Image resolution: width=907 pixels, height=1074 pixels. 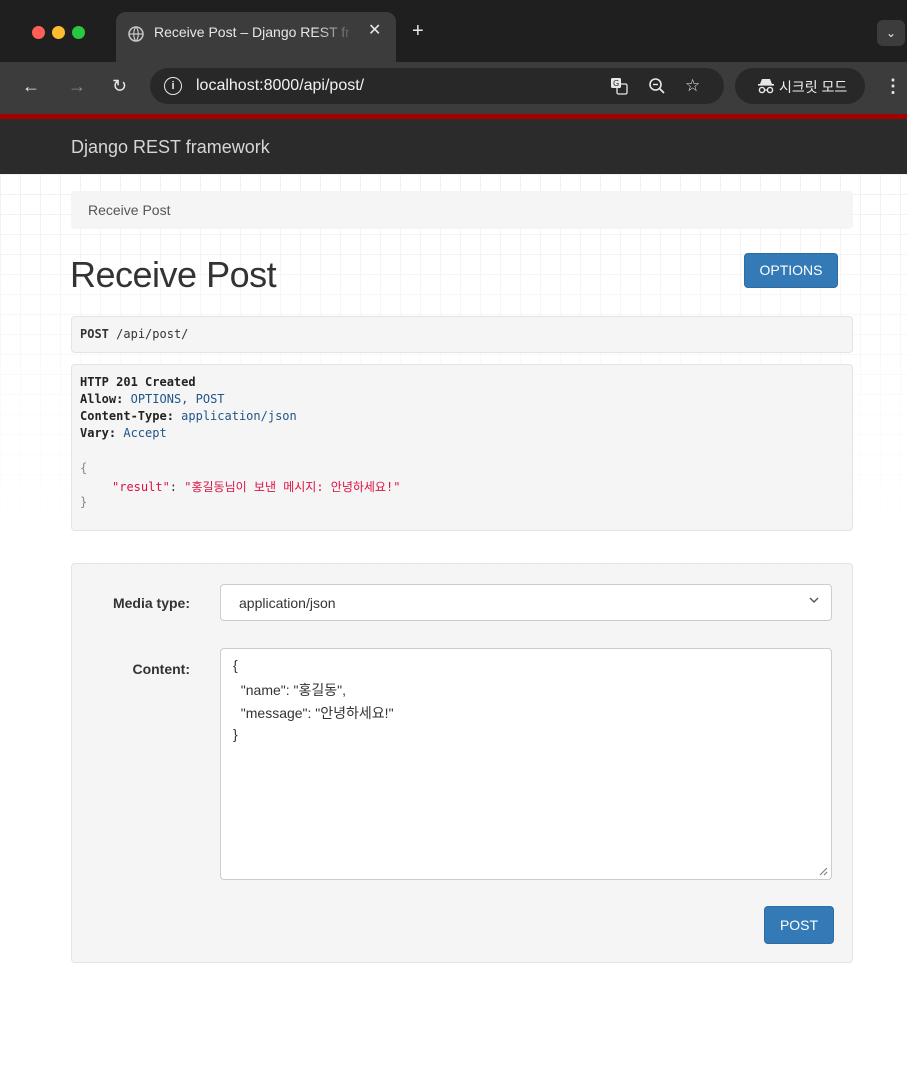 I want to click on close-window-button, so click(x=38, y=32).